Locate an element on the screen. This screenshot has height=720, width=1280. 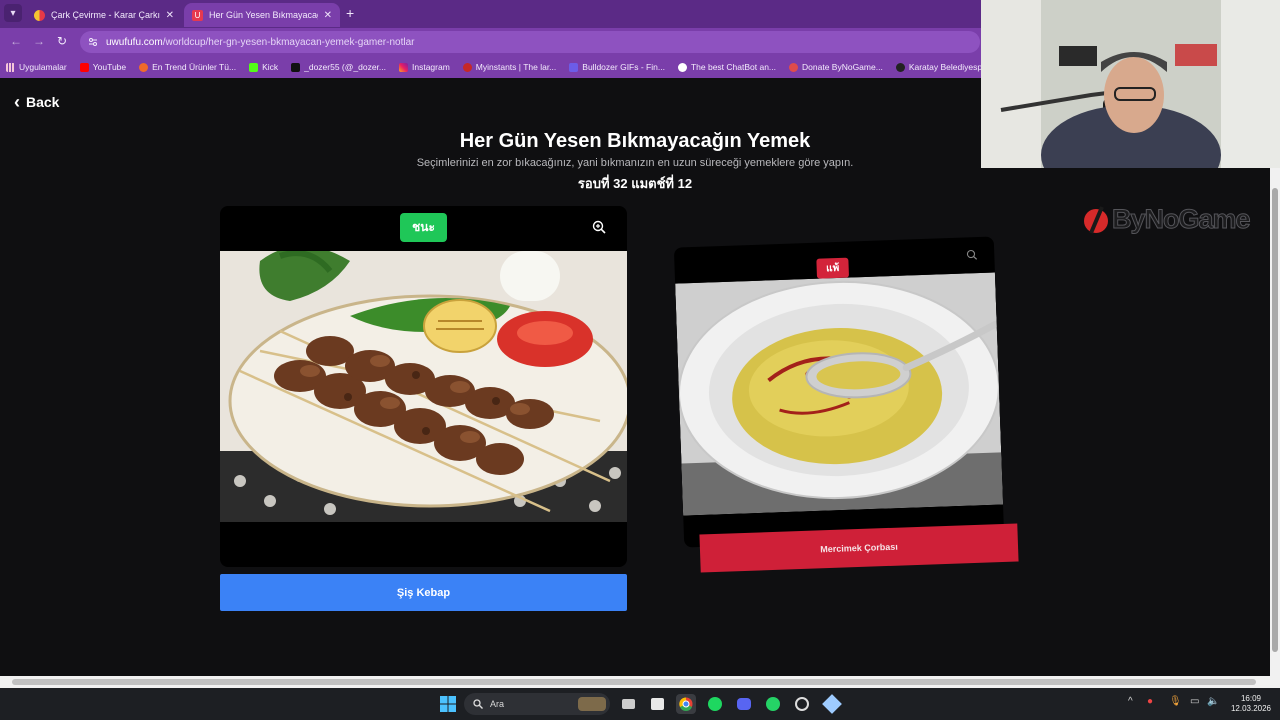
bynogame-icon is located at coordinates (794, 67).